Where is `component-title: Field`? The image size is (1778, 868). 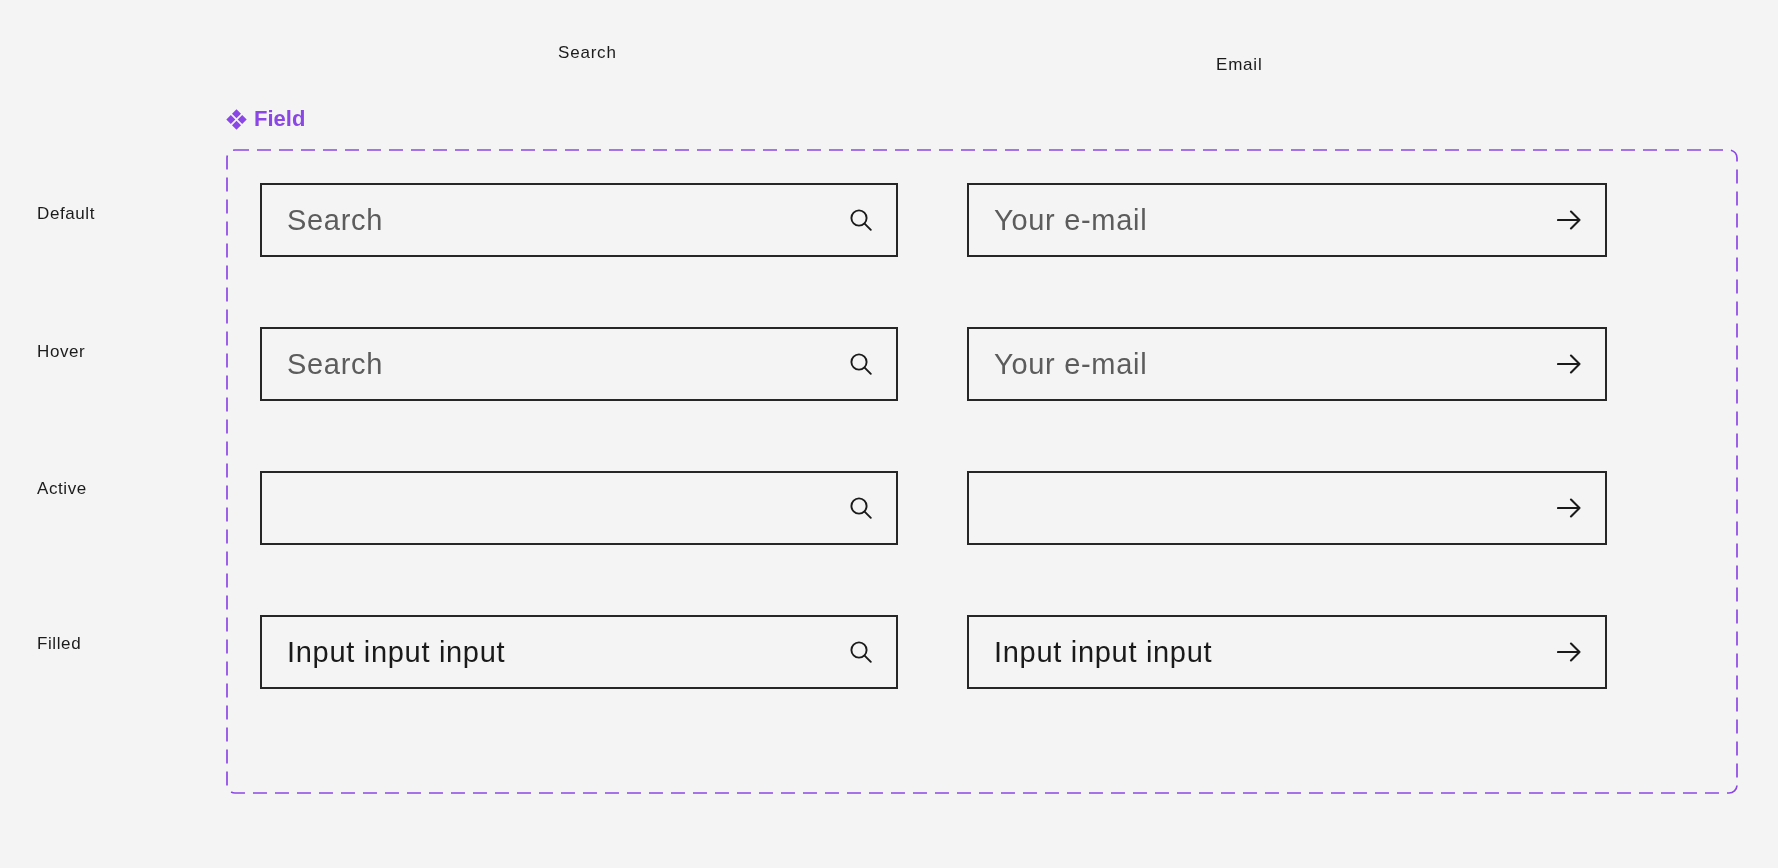
component-title: Field is located at coordinates (280, 119).